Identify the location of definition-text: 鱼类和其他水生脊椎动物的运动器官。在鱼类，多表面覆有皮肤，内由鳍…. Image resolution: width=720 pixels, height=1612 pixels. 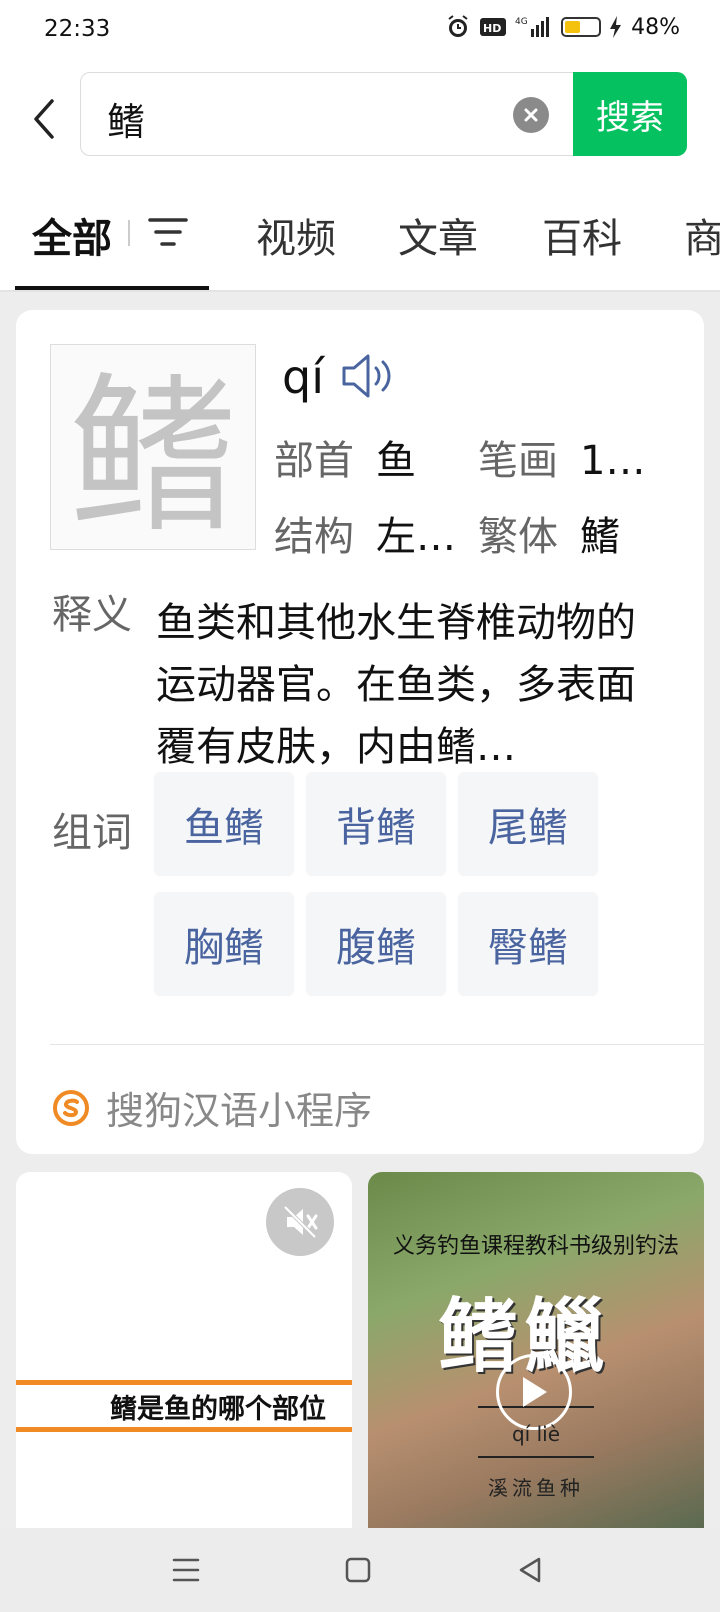
(406, 685).